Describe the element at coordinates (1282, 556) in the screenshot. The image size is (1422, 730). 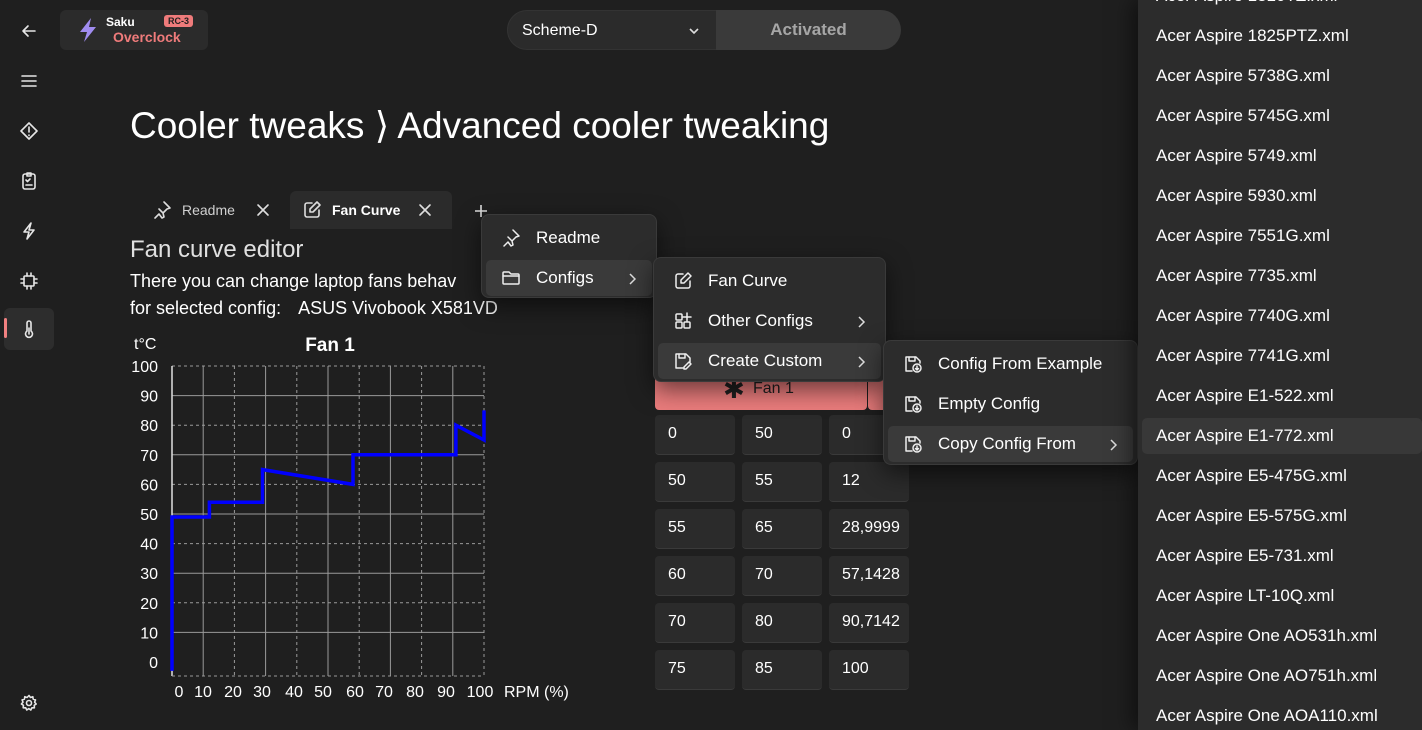
I see `config-file-item: Acer Aspire E5-731.xml` at that location.